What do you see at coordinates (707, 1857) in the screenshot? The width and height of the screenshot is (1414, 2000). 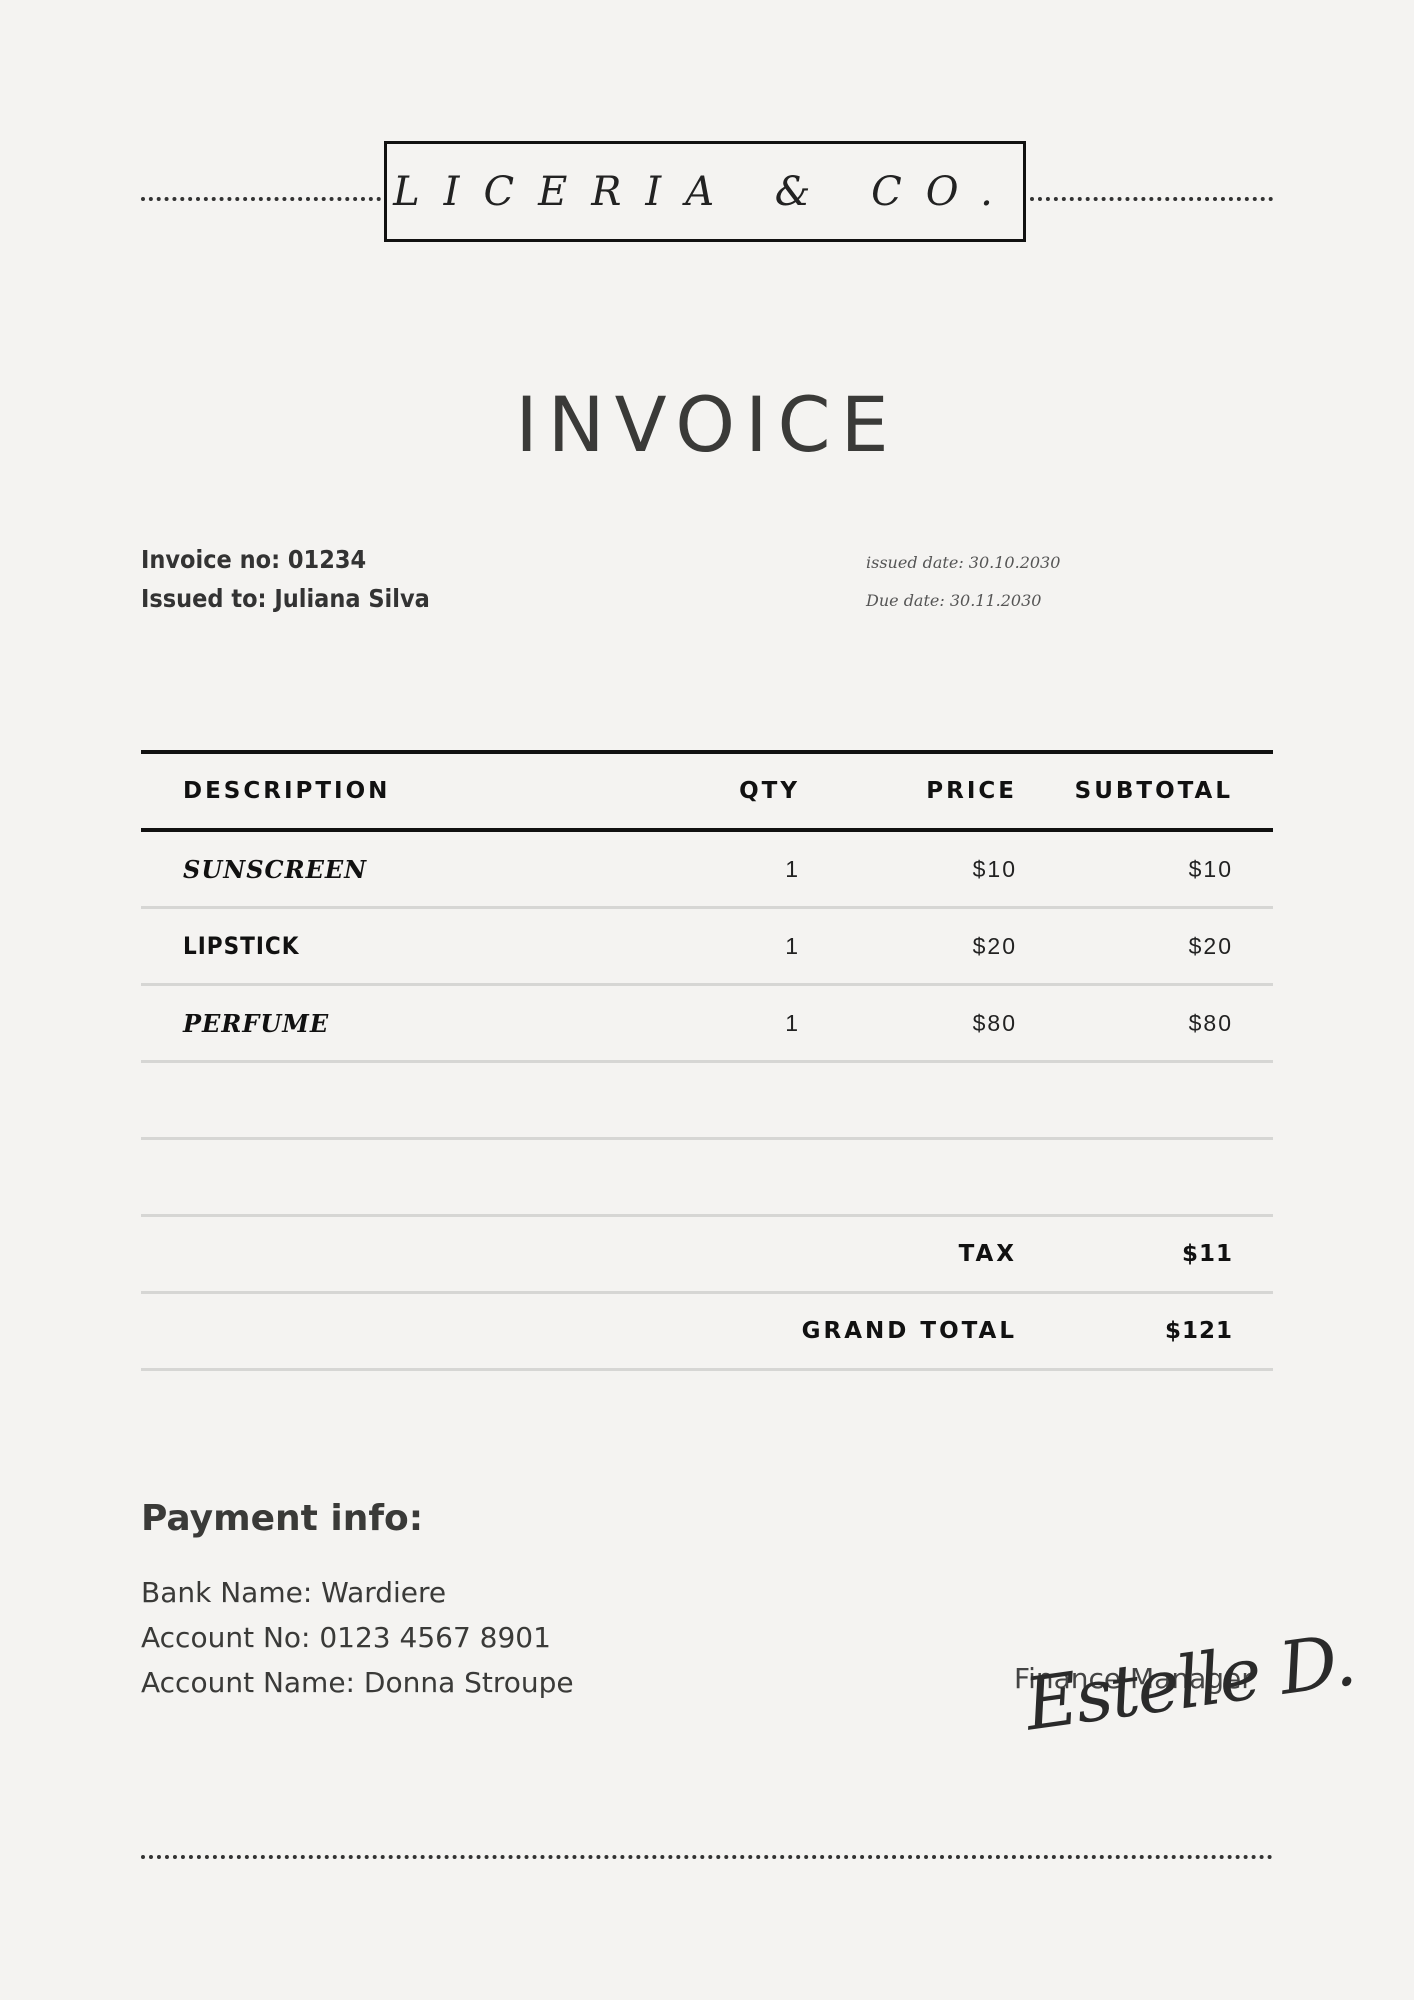 I see `footer-divider` at bounding box center [707, 1857].